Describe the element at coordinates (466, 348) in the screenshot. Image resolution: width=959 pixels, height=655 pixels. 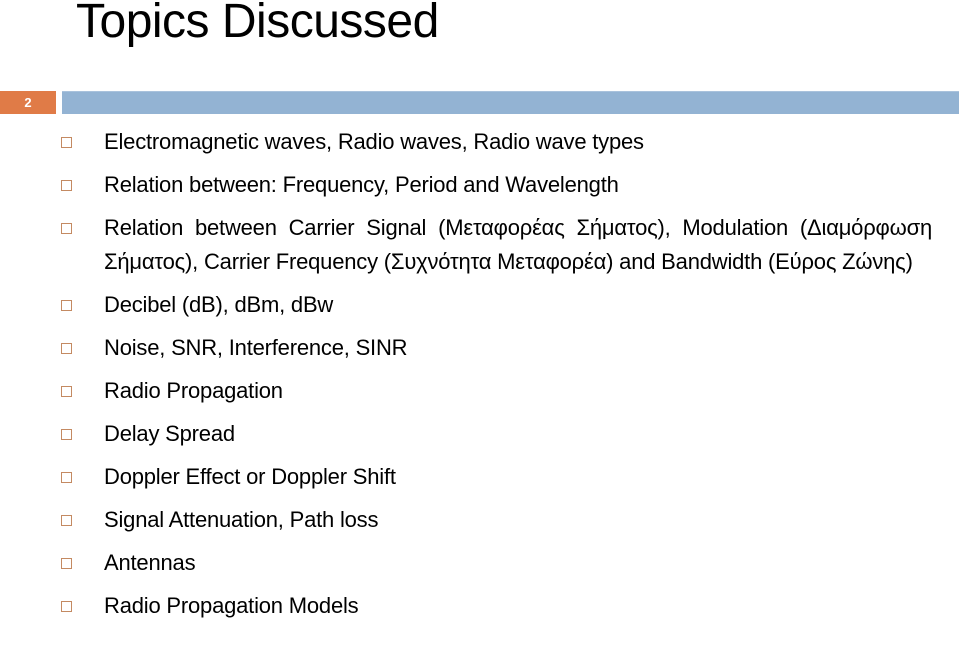
I see `topic-list-item: Noise, SNR, Interference, SINR` at that location.